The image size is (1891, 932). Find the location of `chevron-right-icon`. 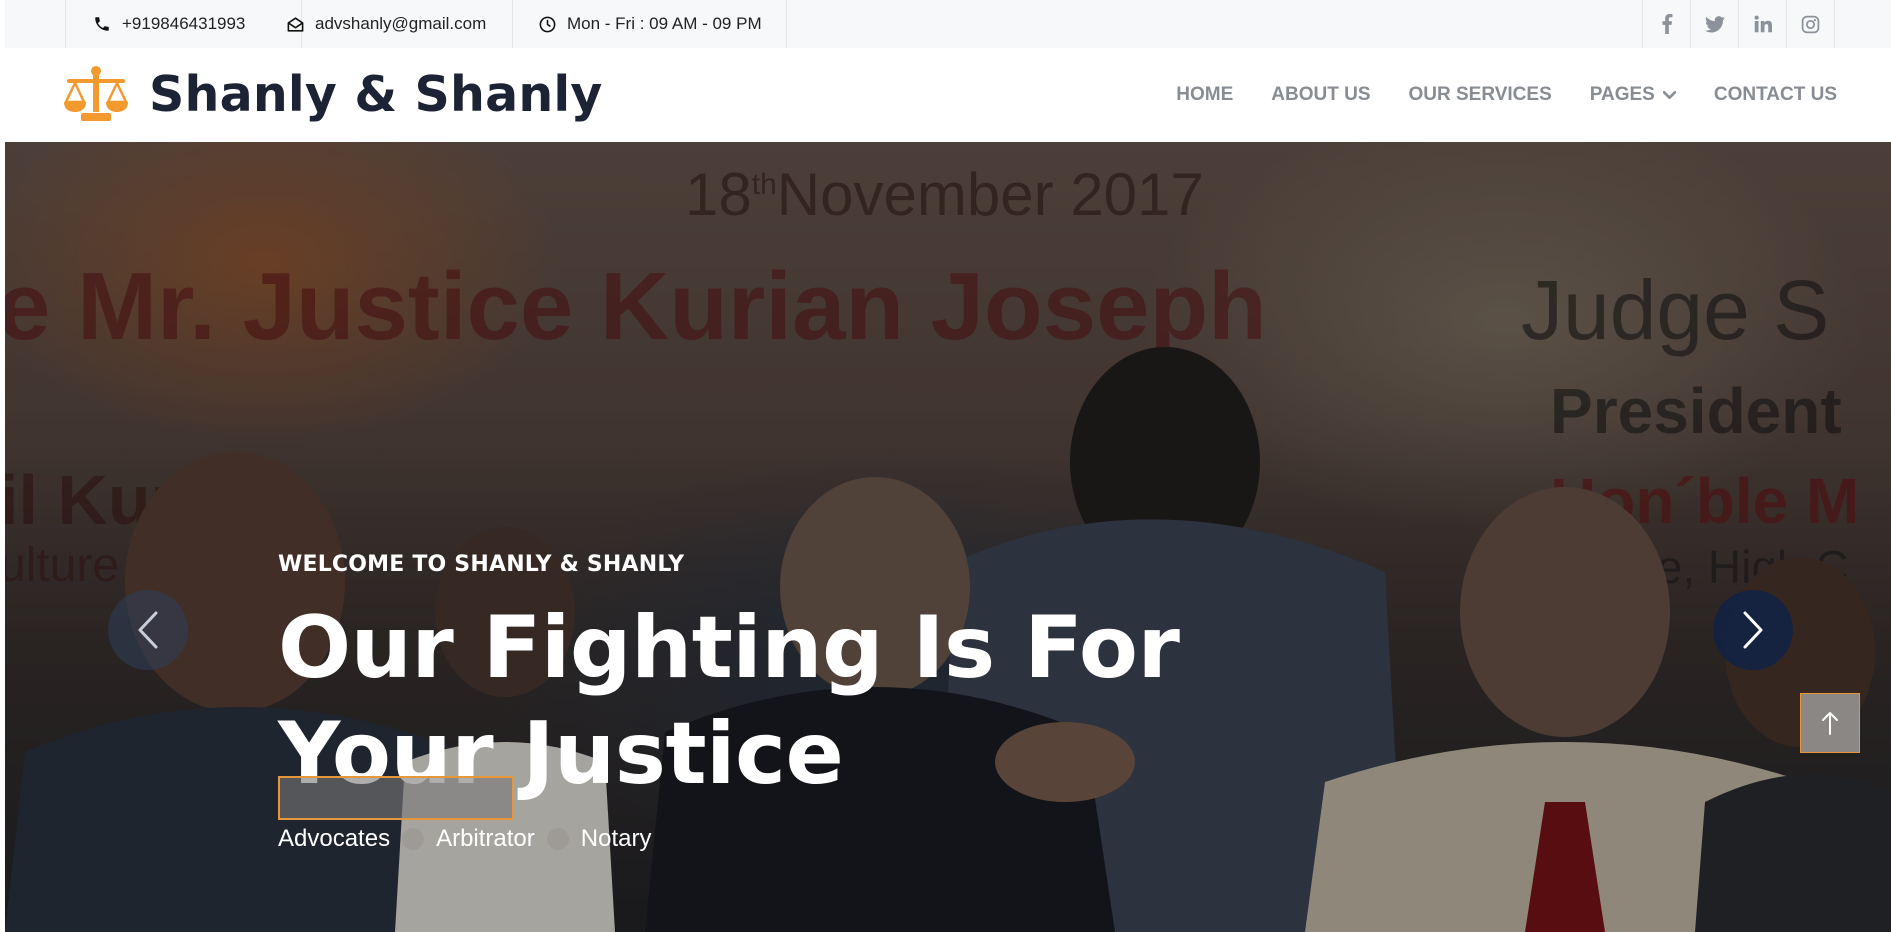

chevron-right-icon is located at coordinates (1753, 630).